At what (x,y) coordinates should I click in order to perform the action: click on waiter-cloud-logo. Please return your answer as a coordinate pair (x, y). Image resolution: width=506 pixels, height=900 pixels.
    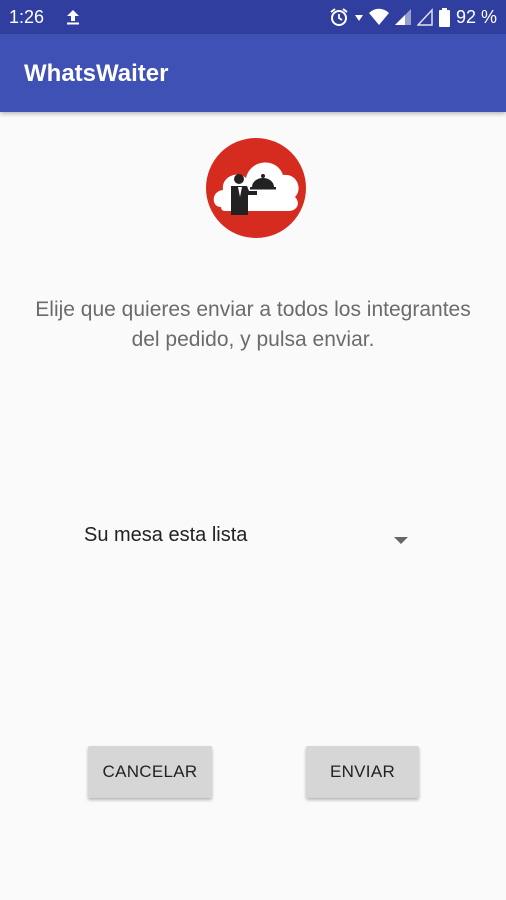
    Looking at the image, I should click on (256, 188).